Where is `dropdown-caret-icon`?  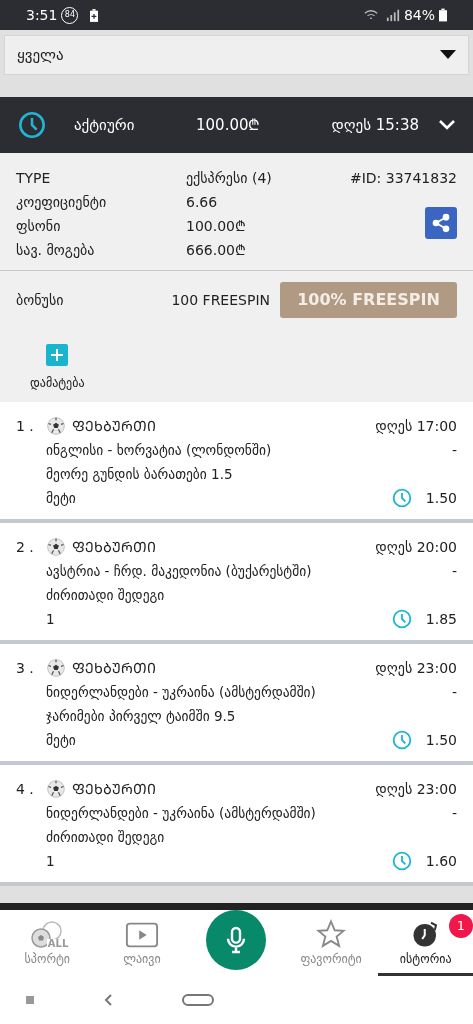
dropdown-caret-icon is located at coordinates (448, 55).